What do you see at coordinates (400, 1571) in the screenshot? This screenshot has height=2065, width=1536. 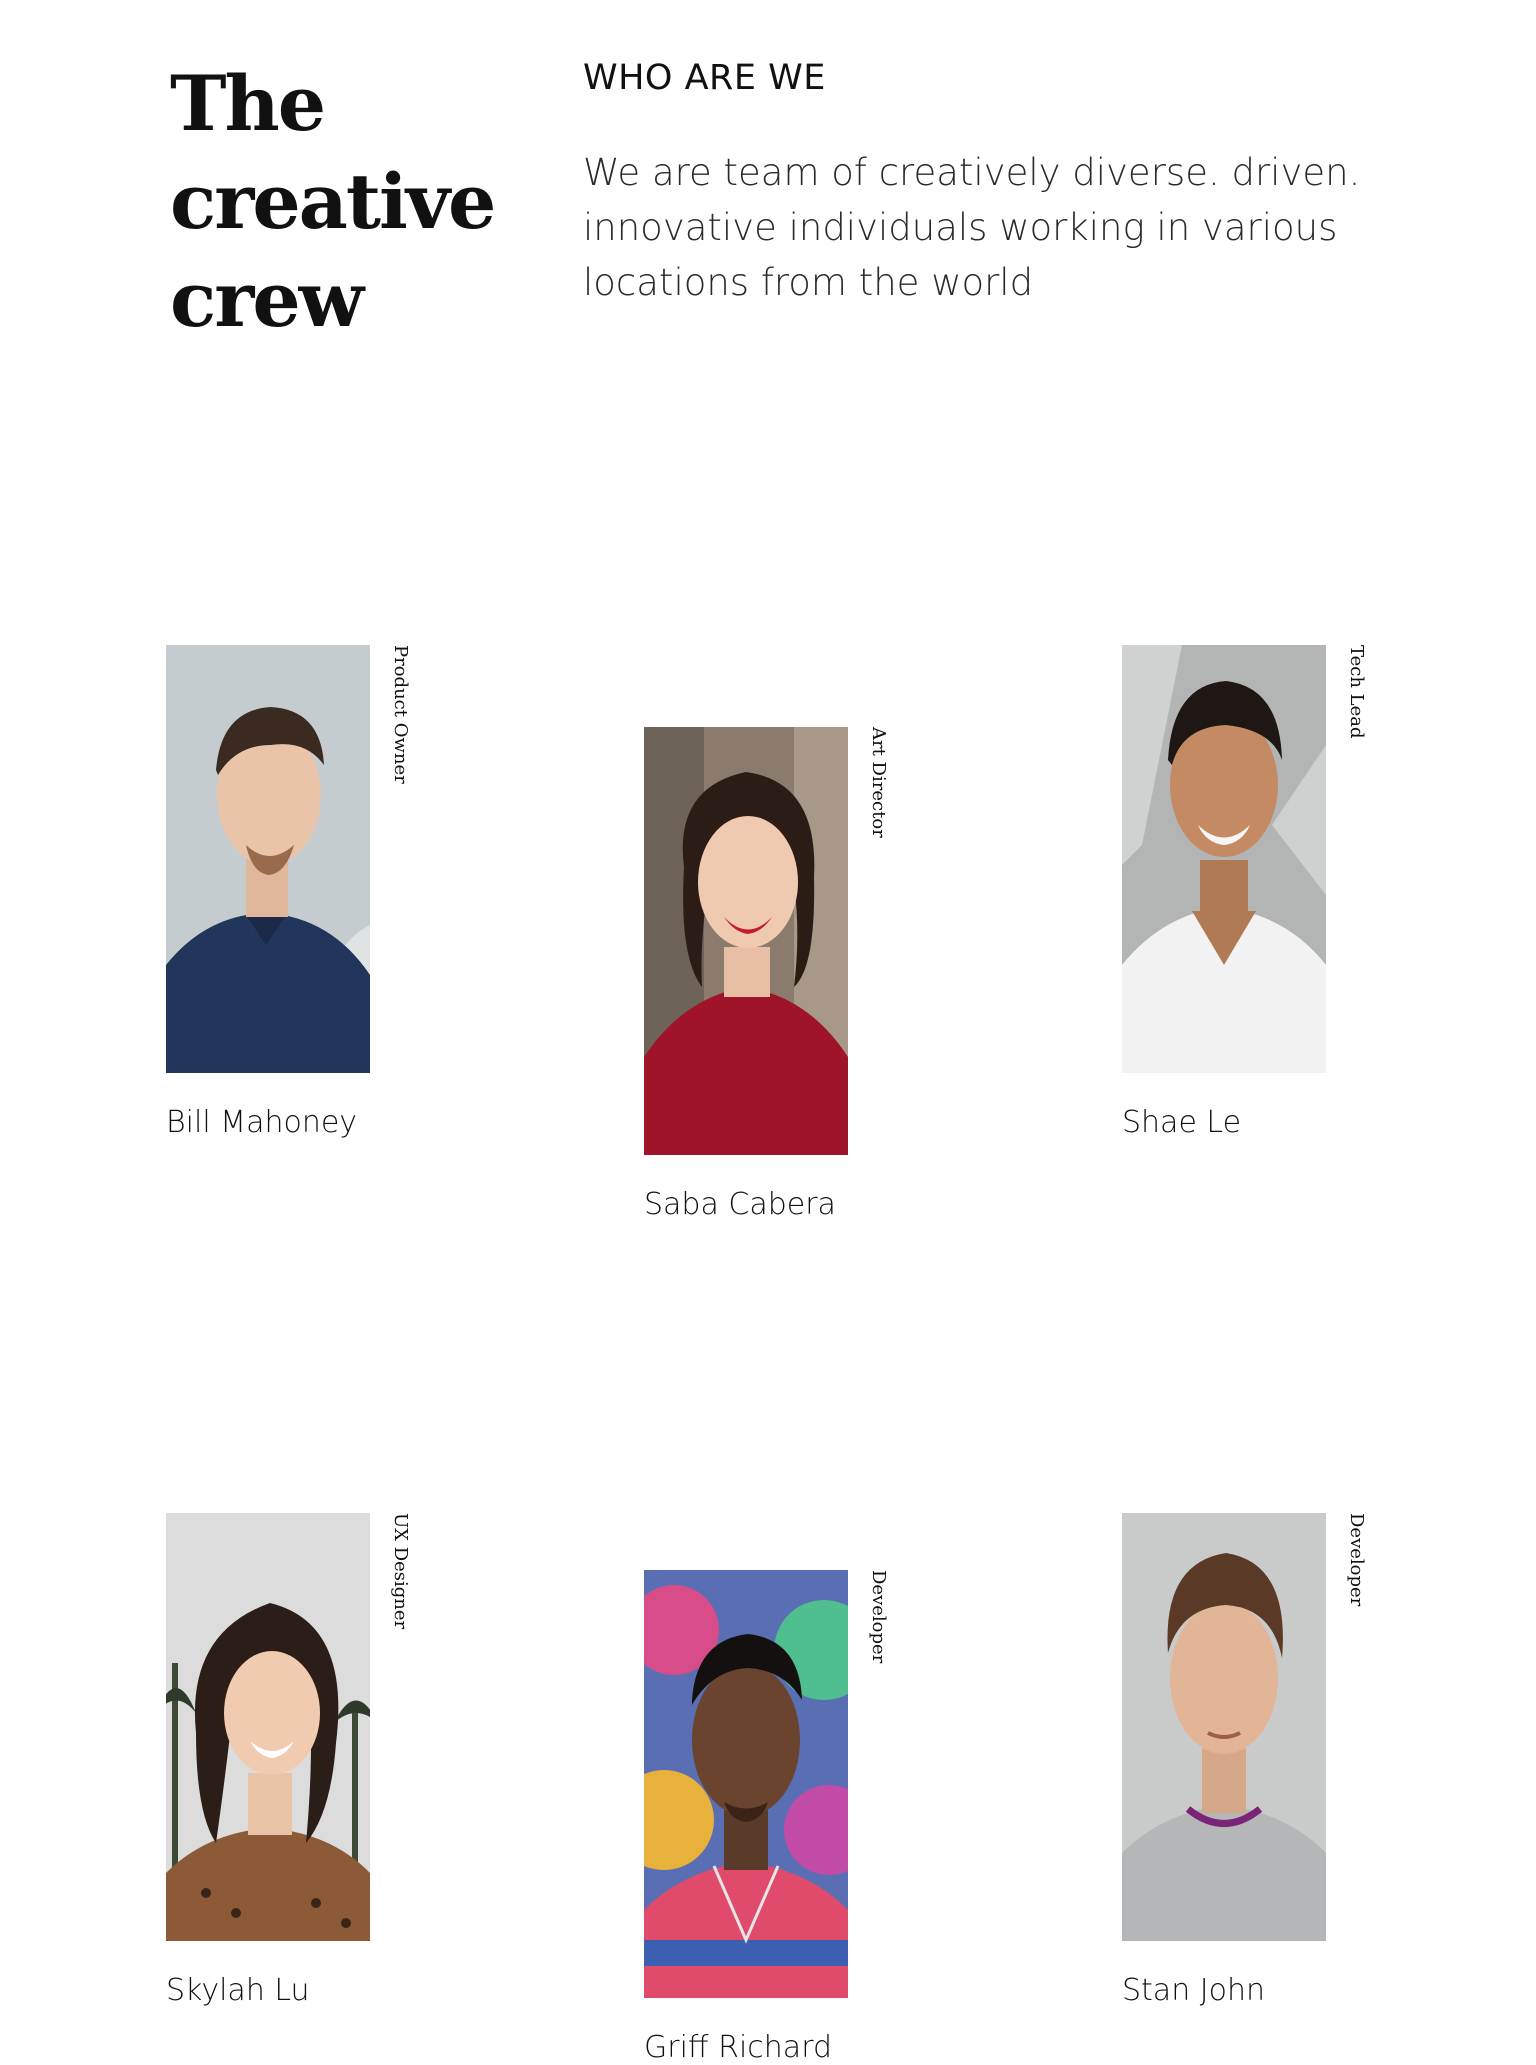 I see `member-role: UX Designer` at bounding box center [400, 1571].